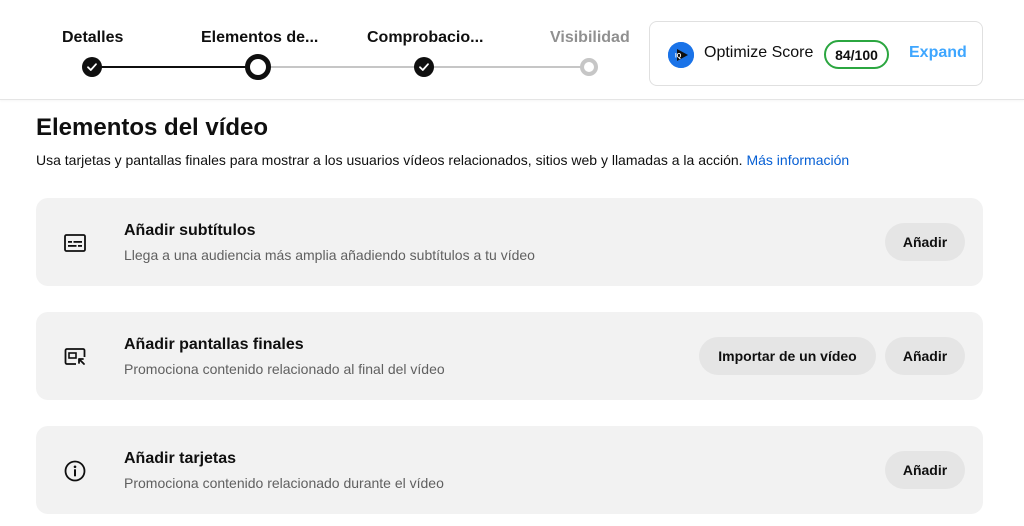 The height and width of the screenshot is (526, 1024). Describe the element at coordinates (678, 57) in the screenshot. I see `svg-text: IQ` at that location.